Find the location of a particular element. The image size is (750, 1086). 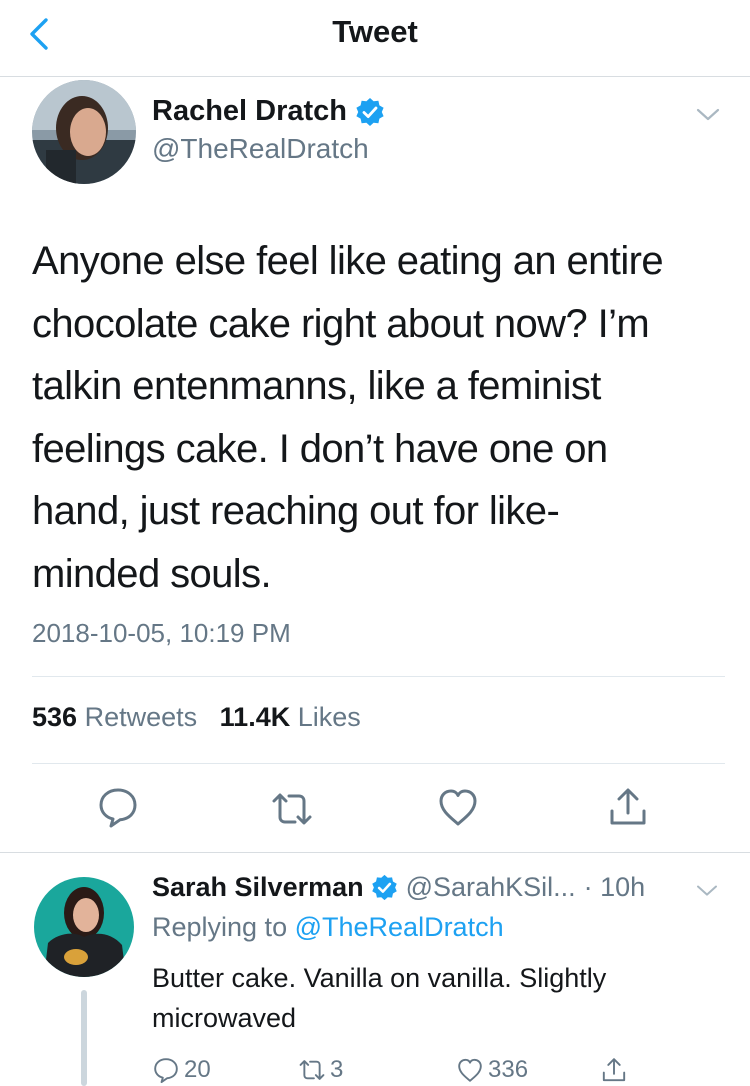

reply-likes-count: 336 is located at coordinates (508, 1069).